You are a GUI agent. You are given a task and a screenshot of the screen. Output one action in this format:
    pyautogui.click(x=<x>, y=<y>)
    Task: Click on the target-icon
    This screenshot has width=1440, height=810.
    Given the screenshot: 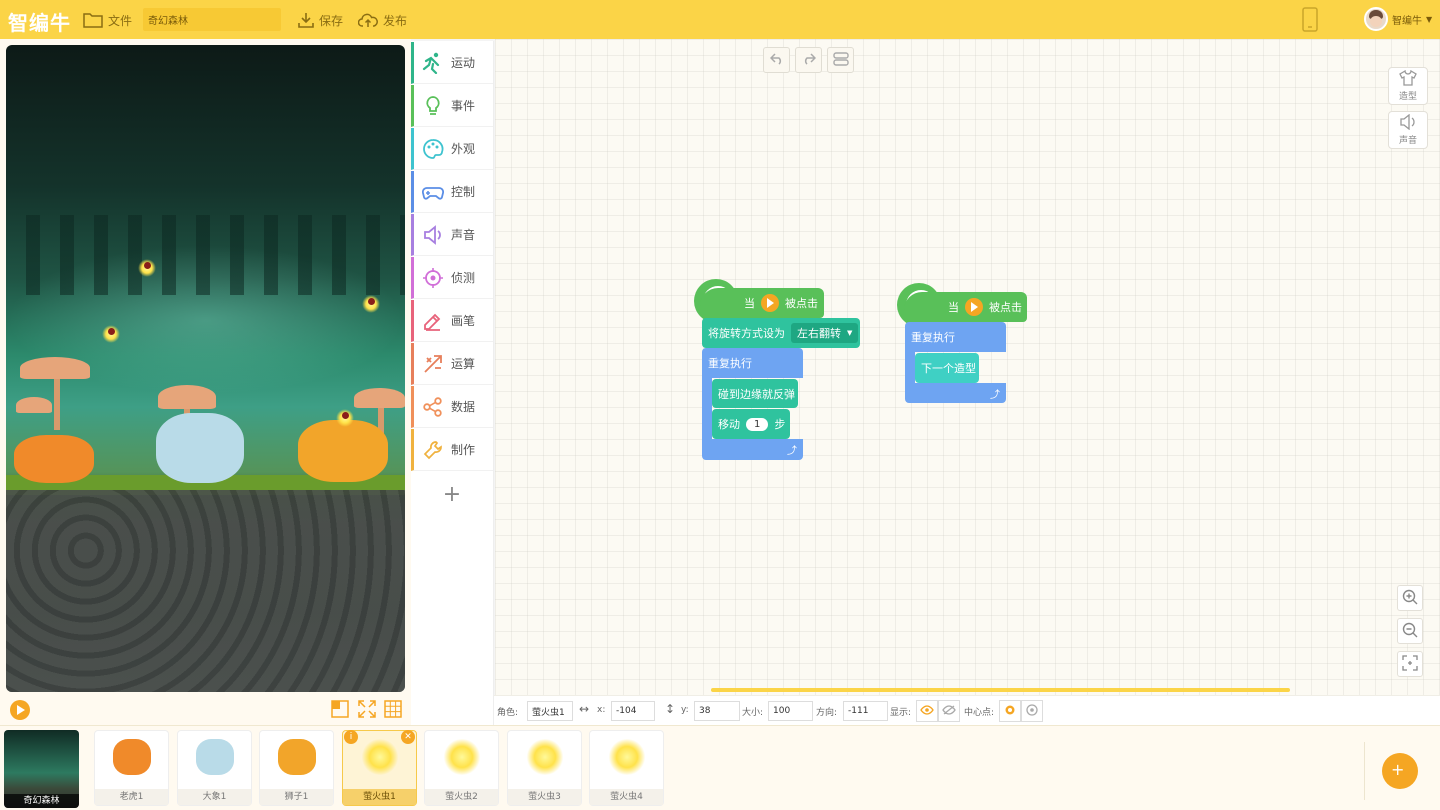 What is the action you would take?
    pyautogui.click(x=433, y=278)
    